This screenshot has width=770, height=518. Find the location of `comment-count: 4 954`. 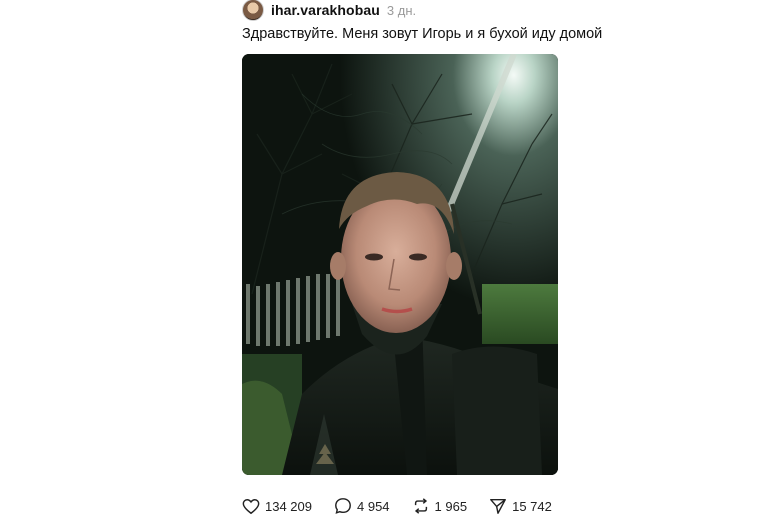

comment-count: 4 954 is located at coordinates (373, 506).